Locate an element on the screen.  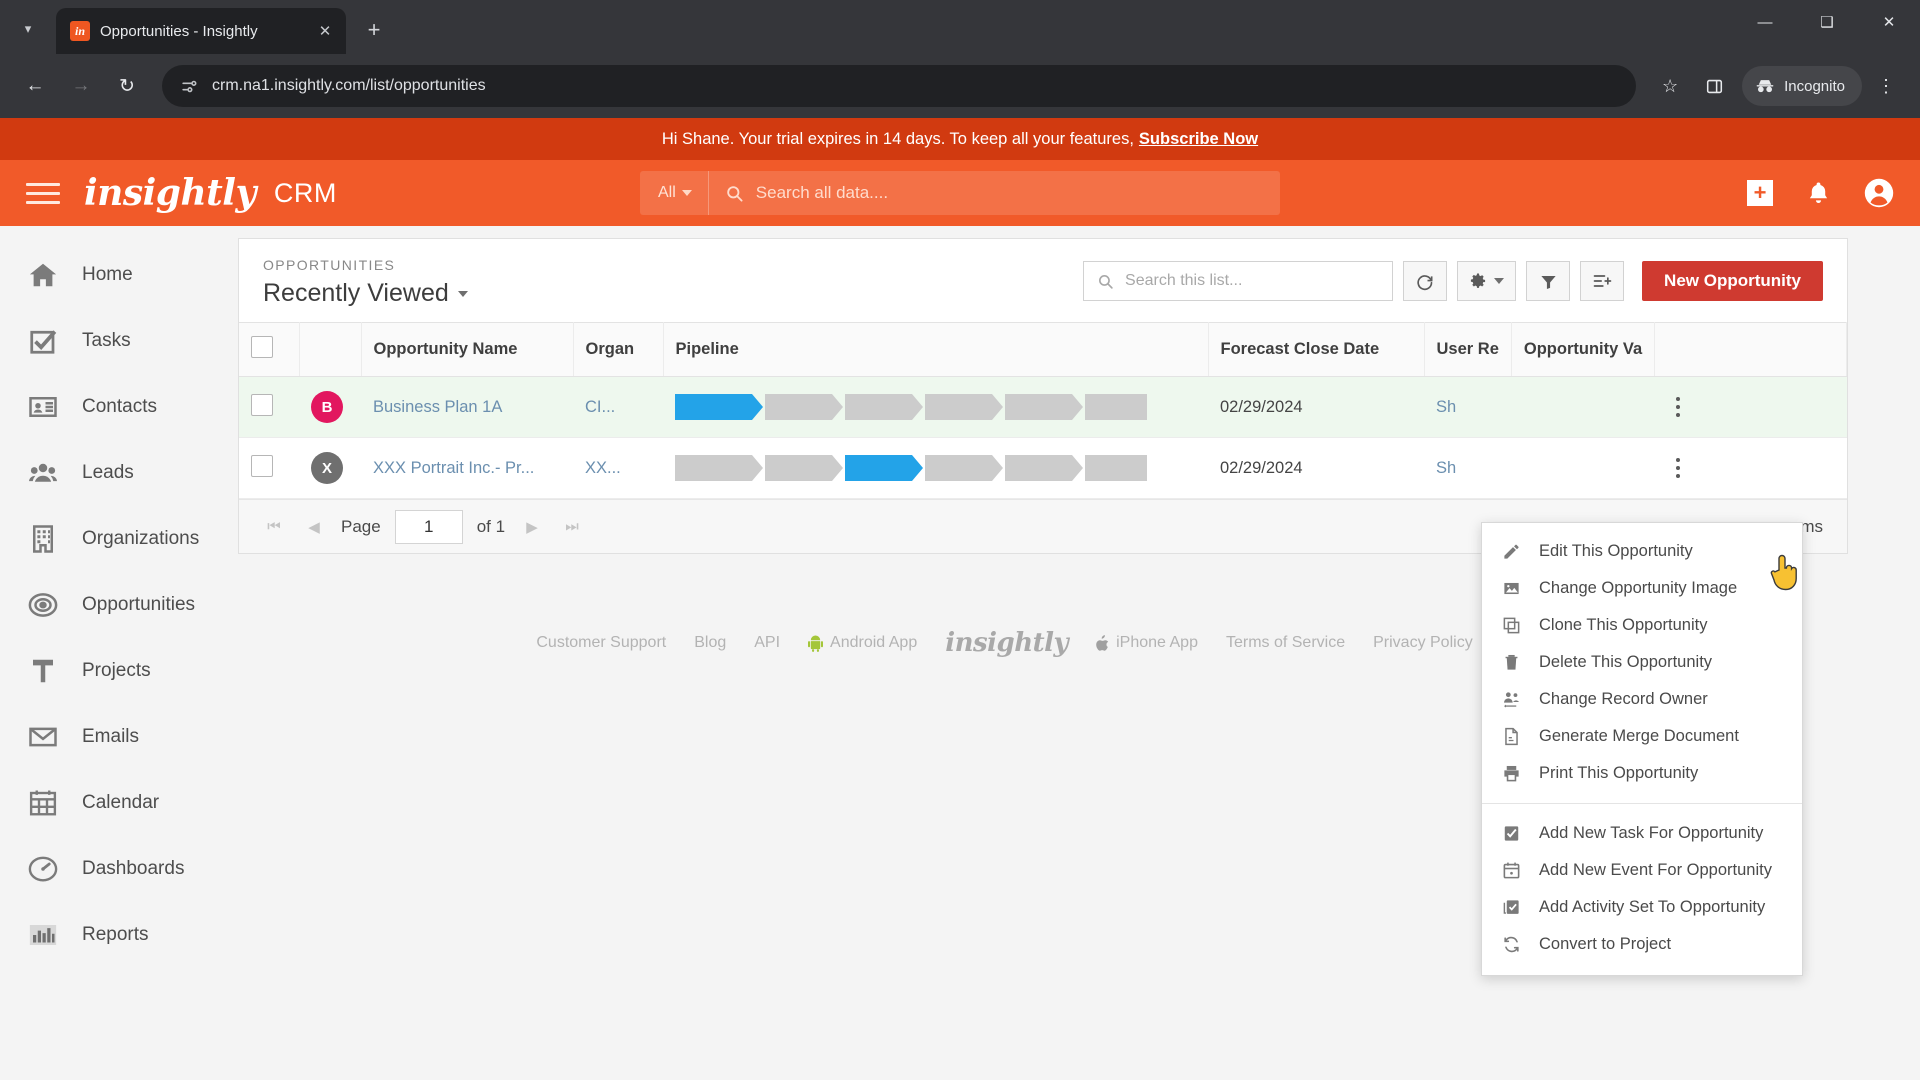
tab-search-chevron-down-icon: ▾ is located at coordinates (28, 29).